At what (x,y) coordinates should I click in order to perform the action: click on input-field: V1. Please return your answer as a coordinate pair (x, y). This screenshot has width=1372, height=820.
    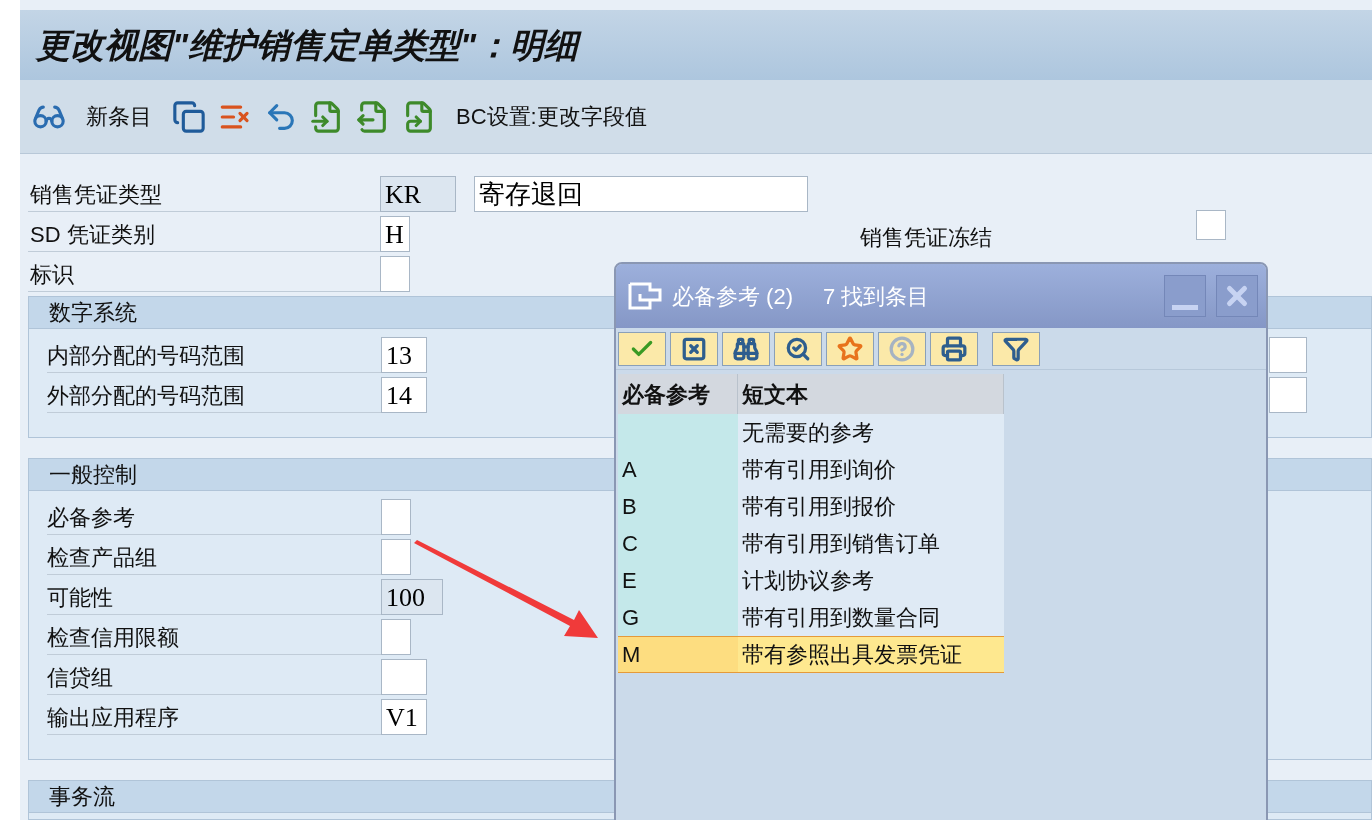
    Looking at the image, I should click on (404, 717).